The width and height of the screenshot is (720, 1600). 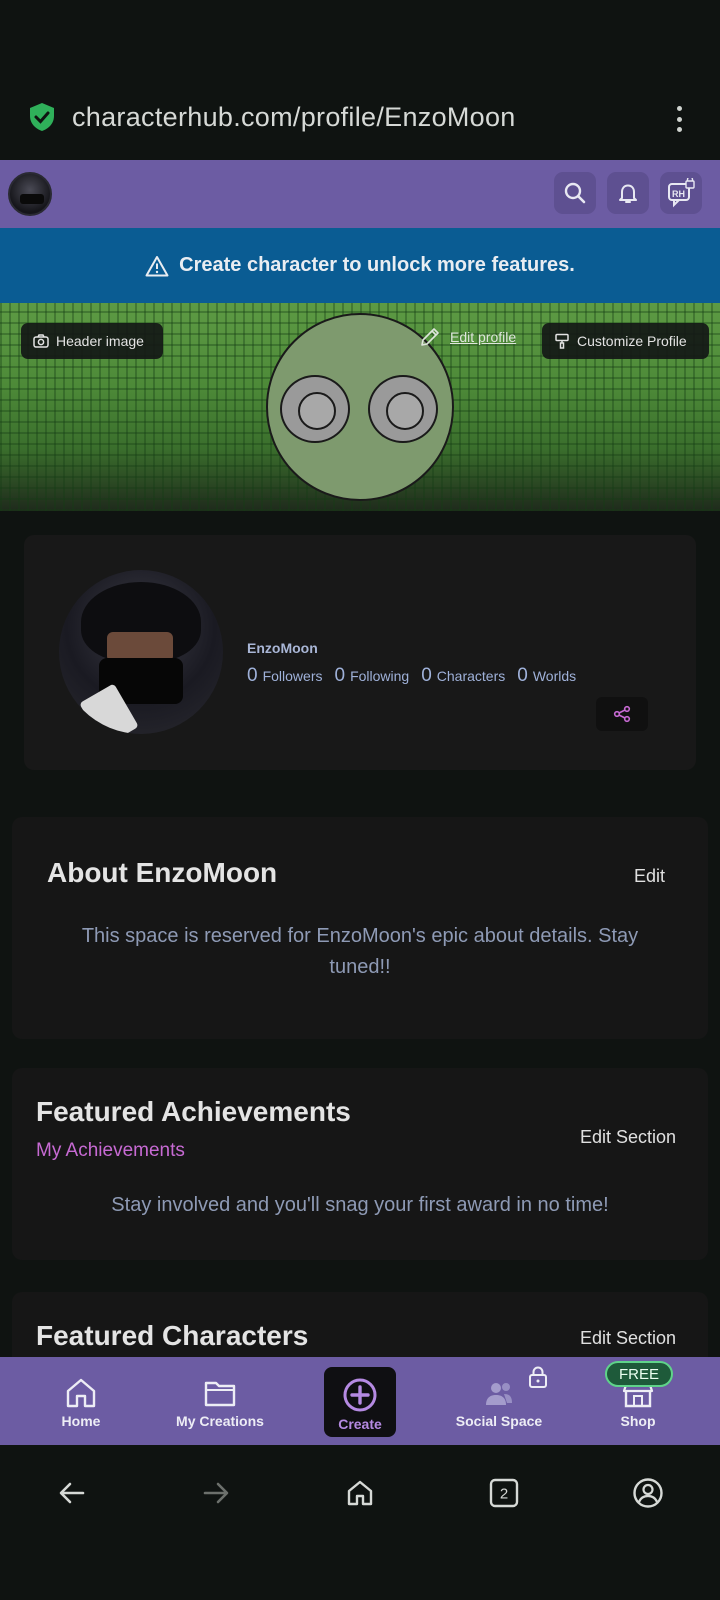 I want to click on people-icon, so click(x=499, y=1394).